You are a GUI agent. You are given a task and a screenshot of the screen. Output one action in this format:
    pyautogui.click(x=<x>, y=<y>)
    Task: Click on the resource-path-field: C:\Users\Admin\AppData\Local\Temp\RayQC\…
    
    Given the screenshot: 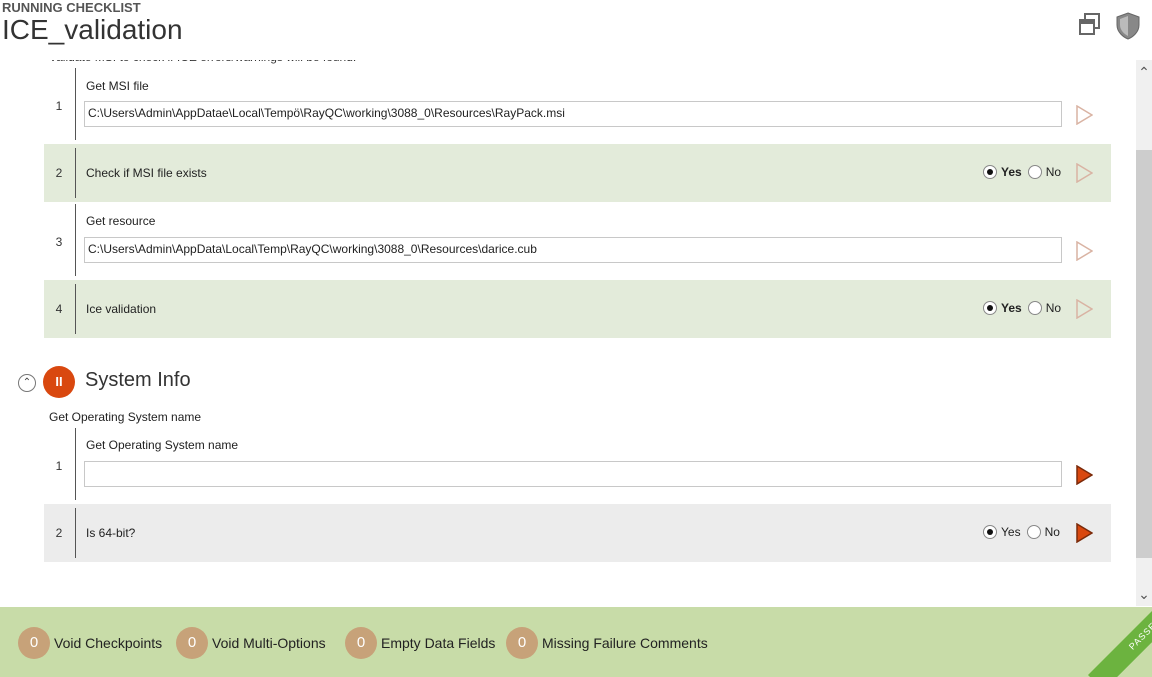 What is the action you would take?
    pyautogui.click(x=573, y=250)
    